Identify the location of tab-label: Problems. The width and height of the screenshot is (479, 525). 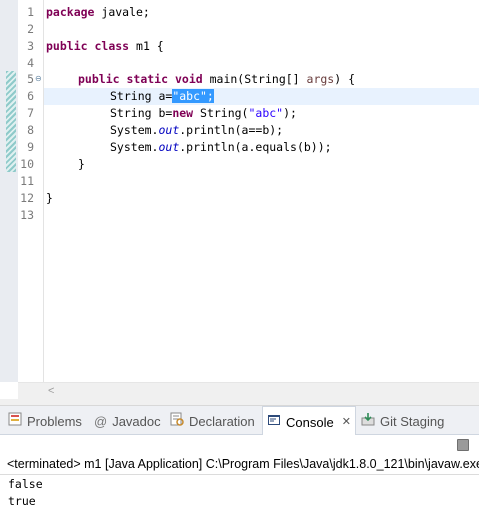
(54, 422).